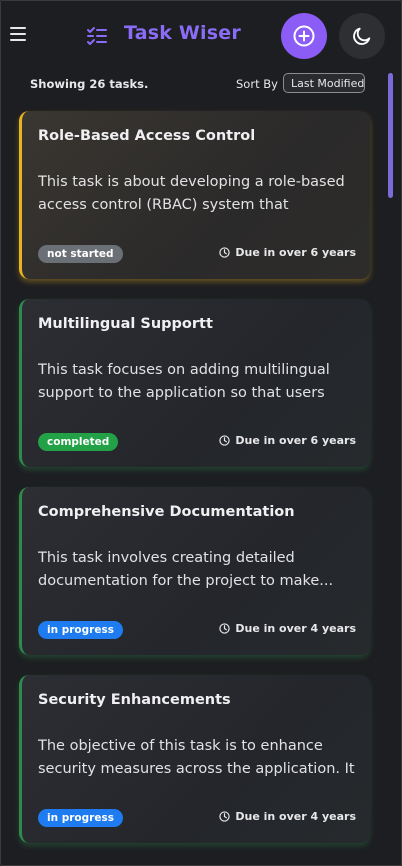  I want to click on task-title: Role-Based Access Control, so click(147, 136).